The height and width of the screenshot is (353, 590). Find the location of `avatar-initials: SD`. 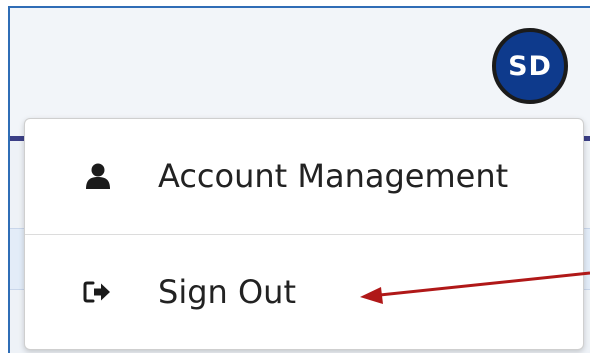

avatar-initials: SD is located at coordinates (530, 66).